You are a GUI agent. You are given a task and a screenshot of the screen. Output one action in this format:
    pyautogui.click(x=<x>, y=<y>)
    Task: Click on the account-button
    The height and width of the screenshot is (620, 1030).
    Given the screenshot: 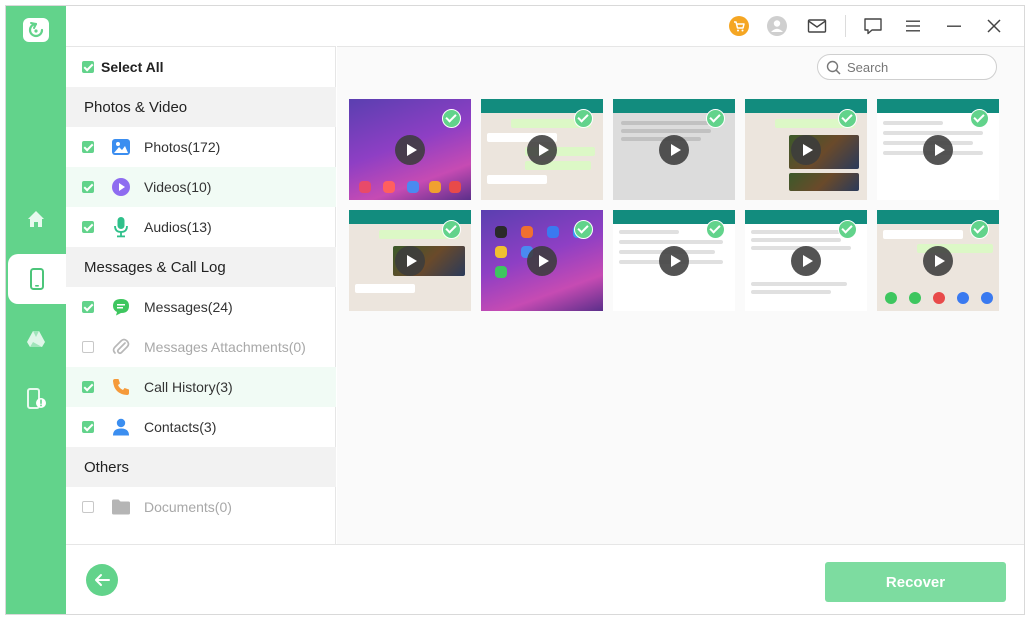 What is the action you would take?
    pyautogui.click(x=777, y=26)
    